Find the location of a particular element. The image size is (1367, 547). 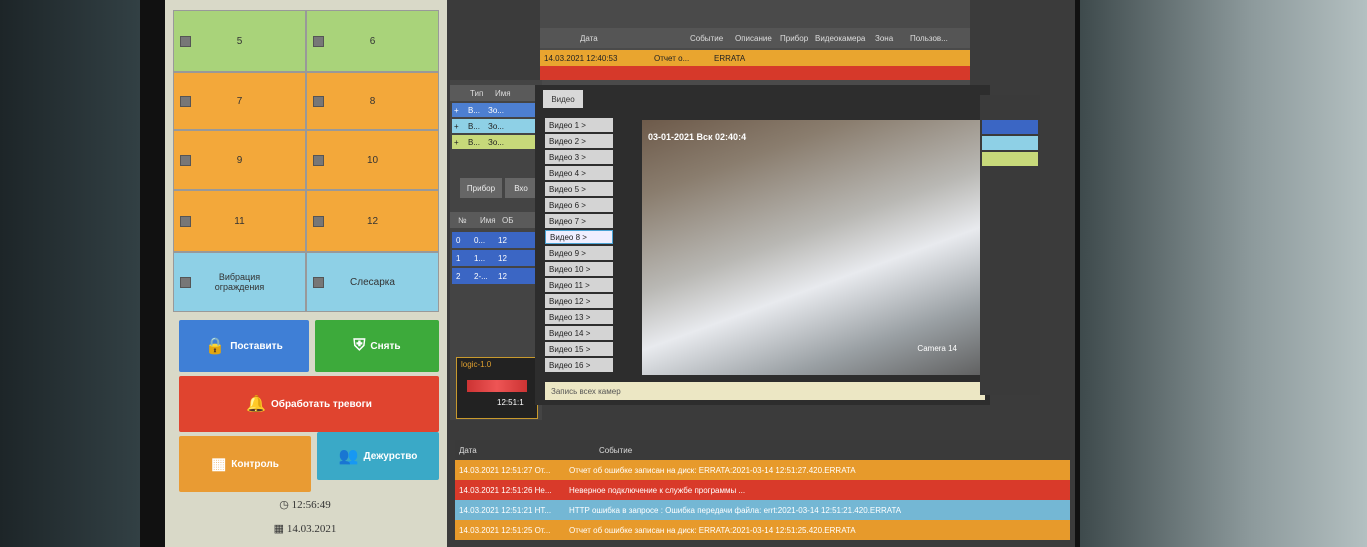

video-status: Запись всех камер is located at coordinates (765, 391).